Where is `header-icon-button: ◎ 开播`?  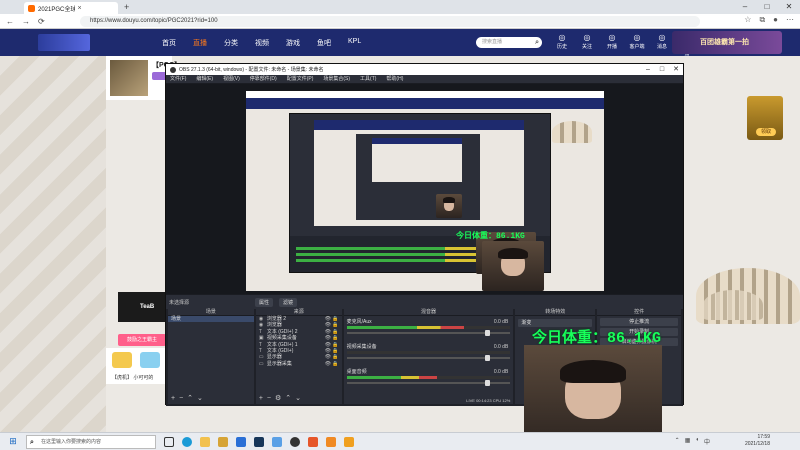 header-icon-button: ◎ 开播 is located at coordinates (612, 45).